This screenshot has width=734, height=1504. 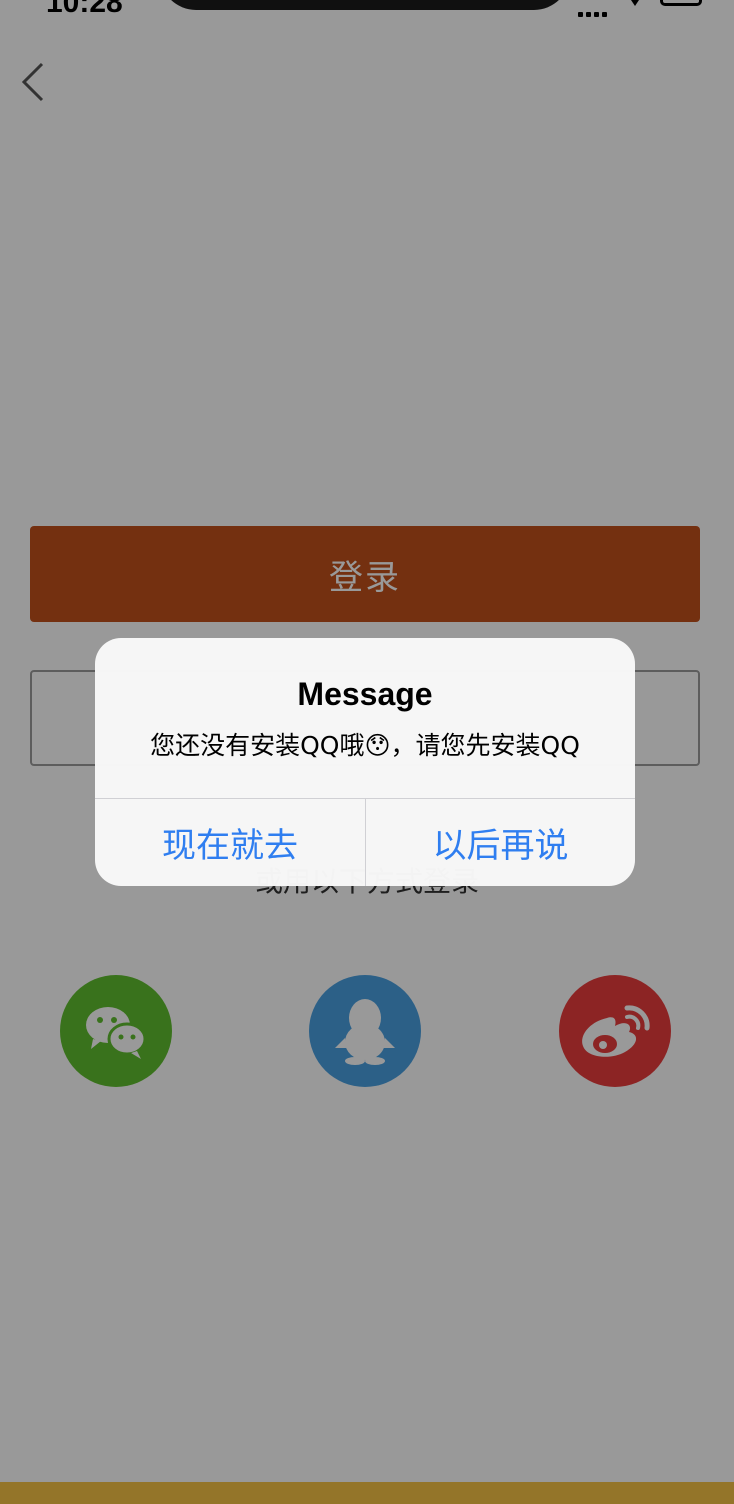 What do you see at coordinates (365, 762) in the screenshot?
I see `alert-dialog: Message 您还没有安装QQ哦😯，请您先安装QQ 现在就去 以后再说` at bounding box center [365, 762].